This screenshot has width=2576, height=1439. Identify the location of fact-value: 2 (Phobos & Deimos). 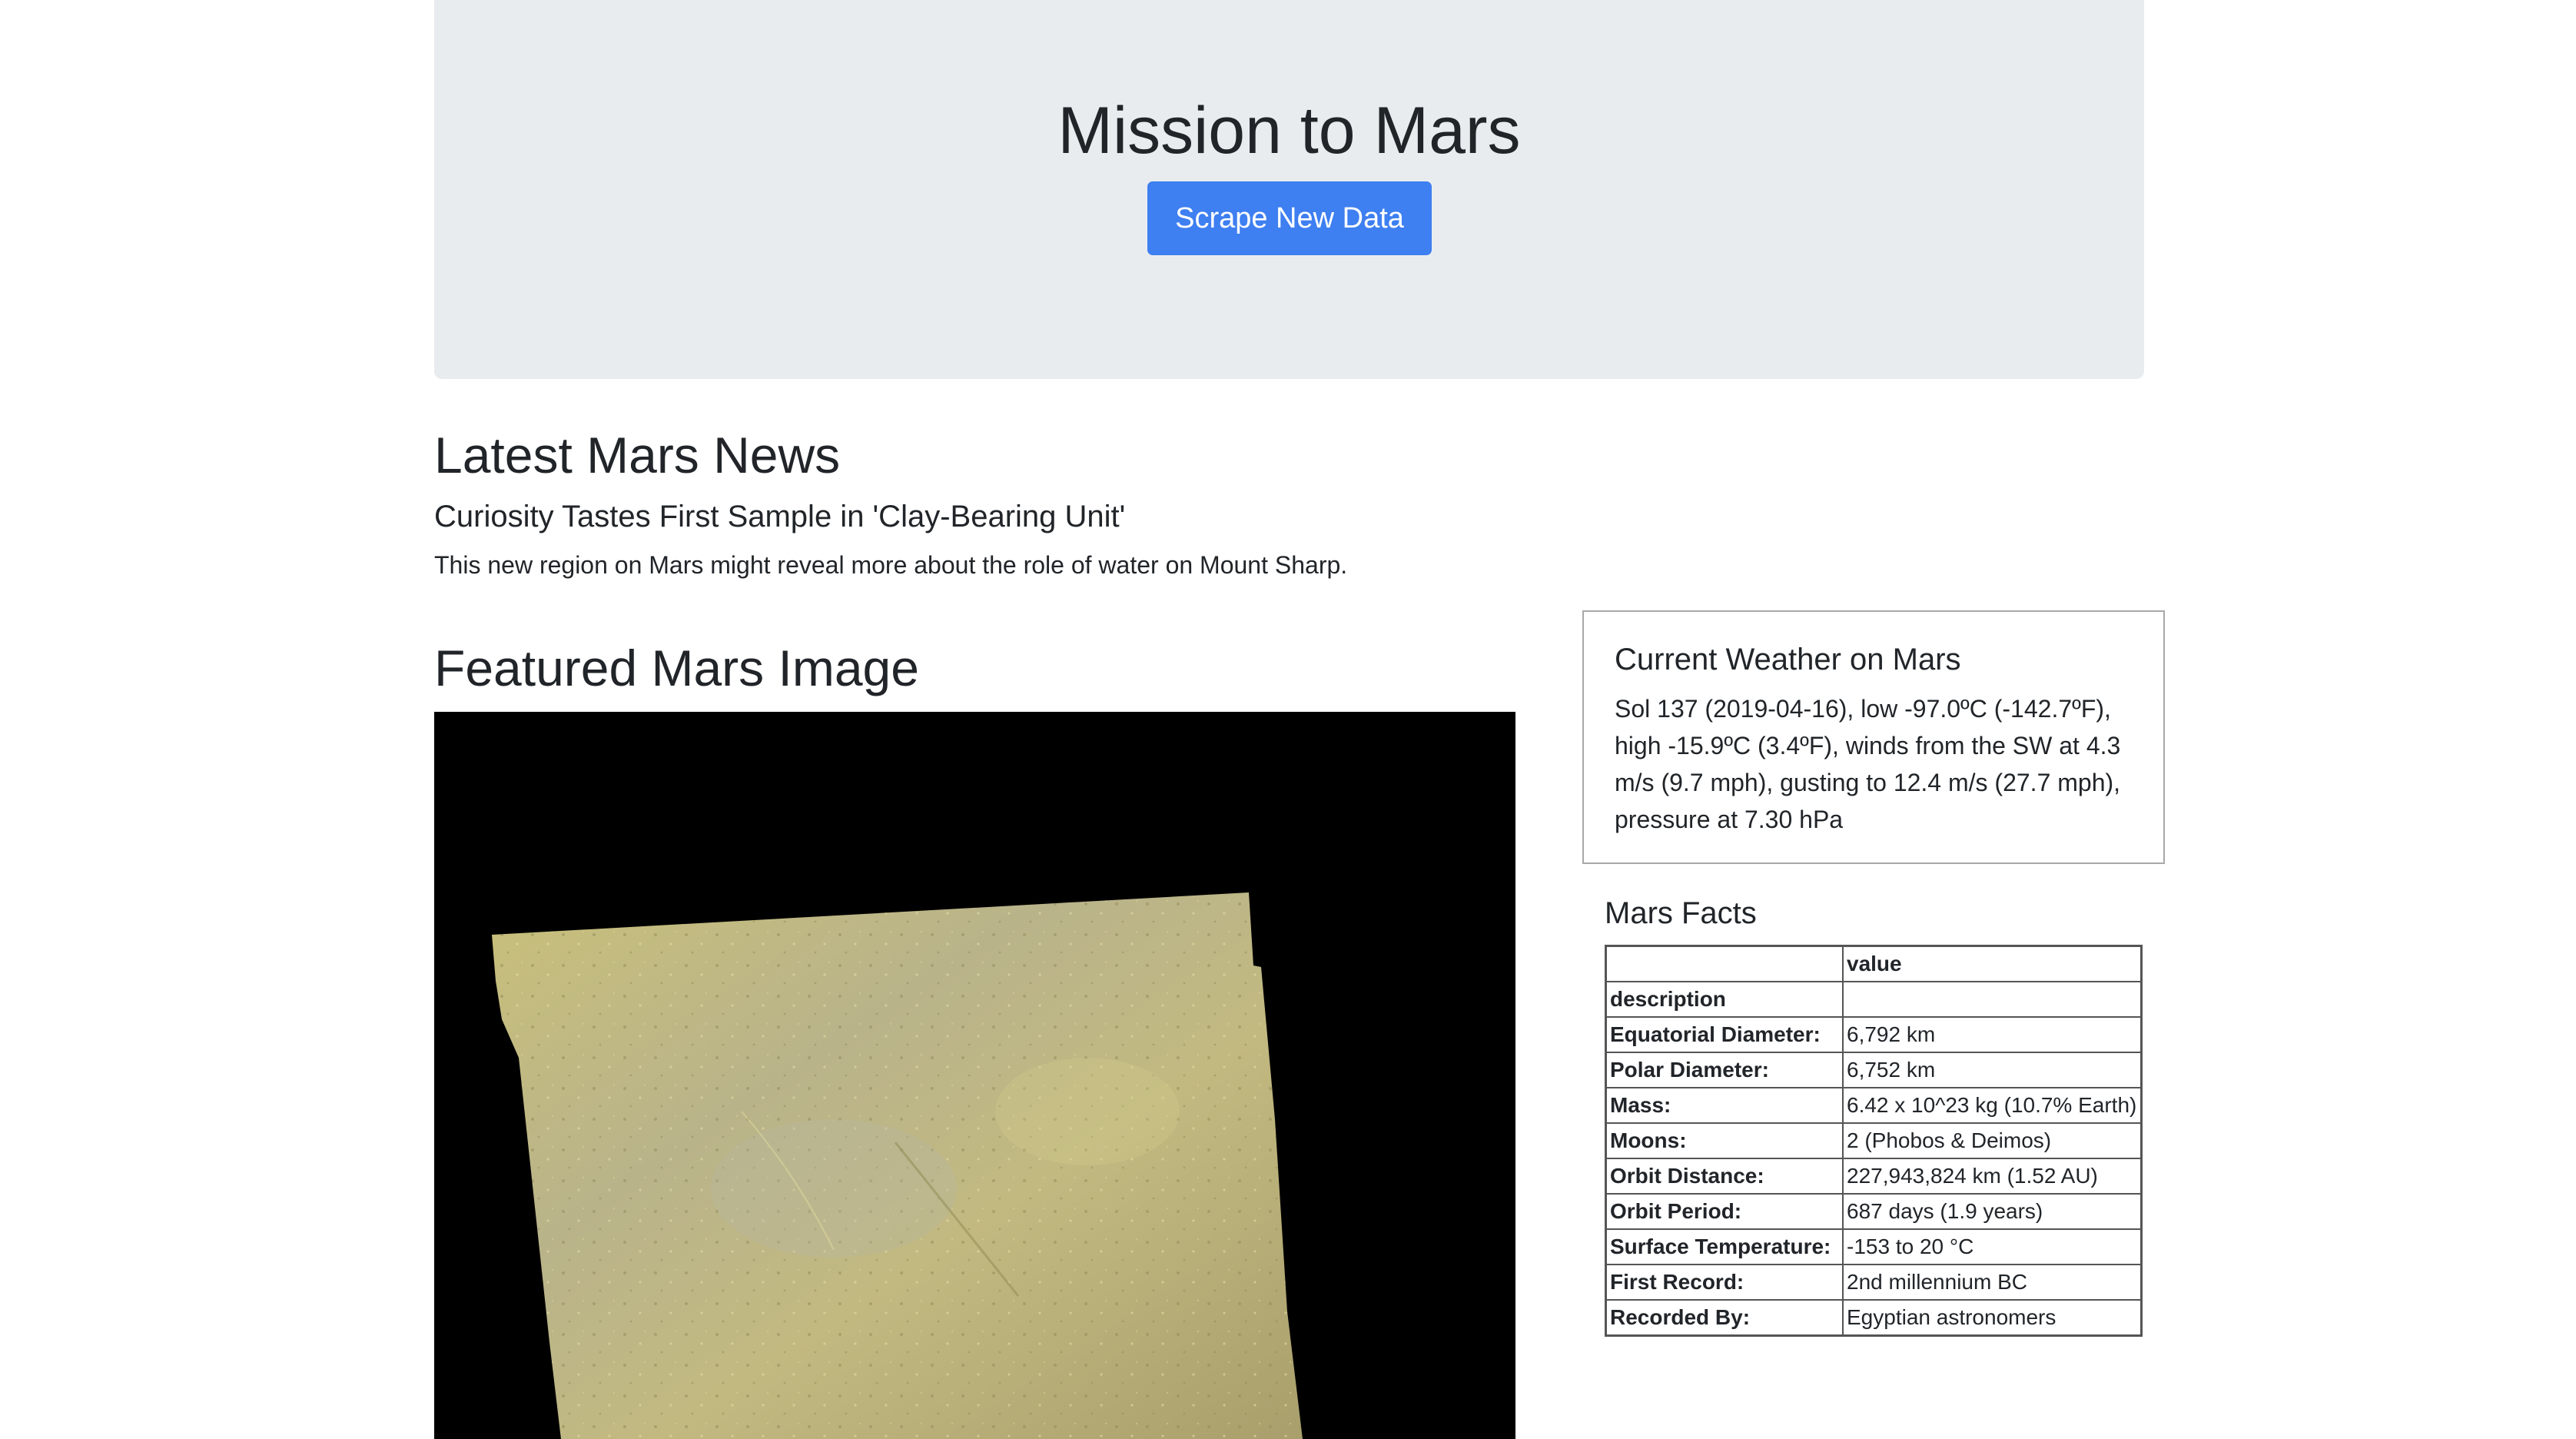
(1992, 1140).